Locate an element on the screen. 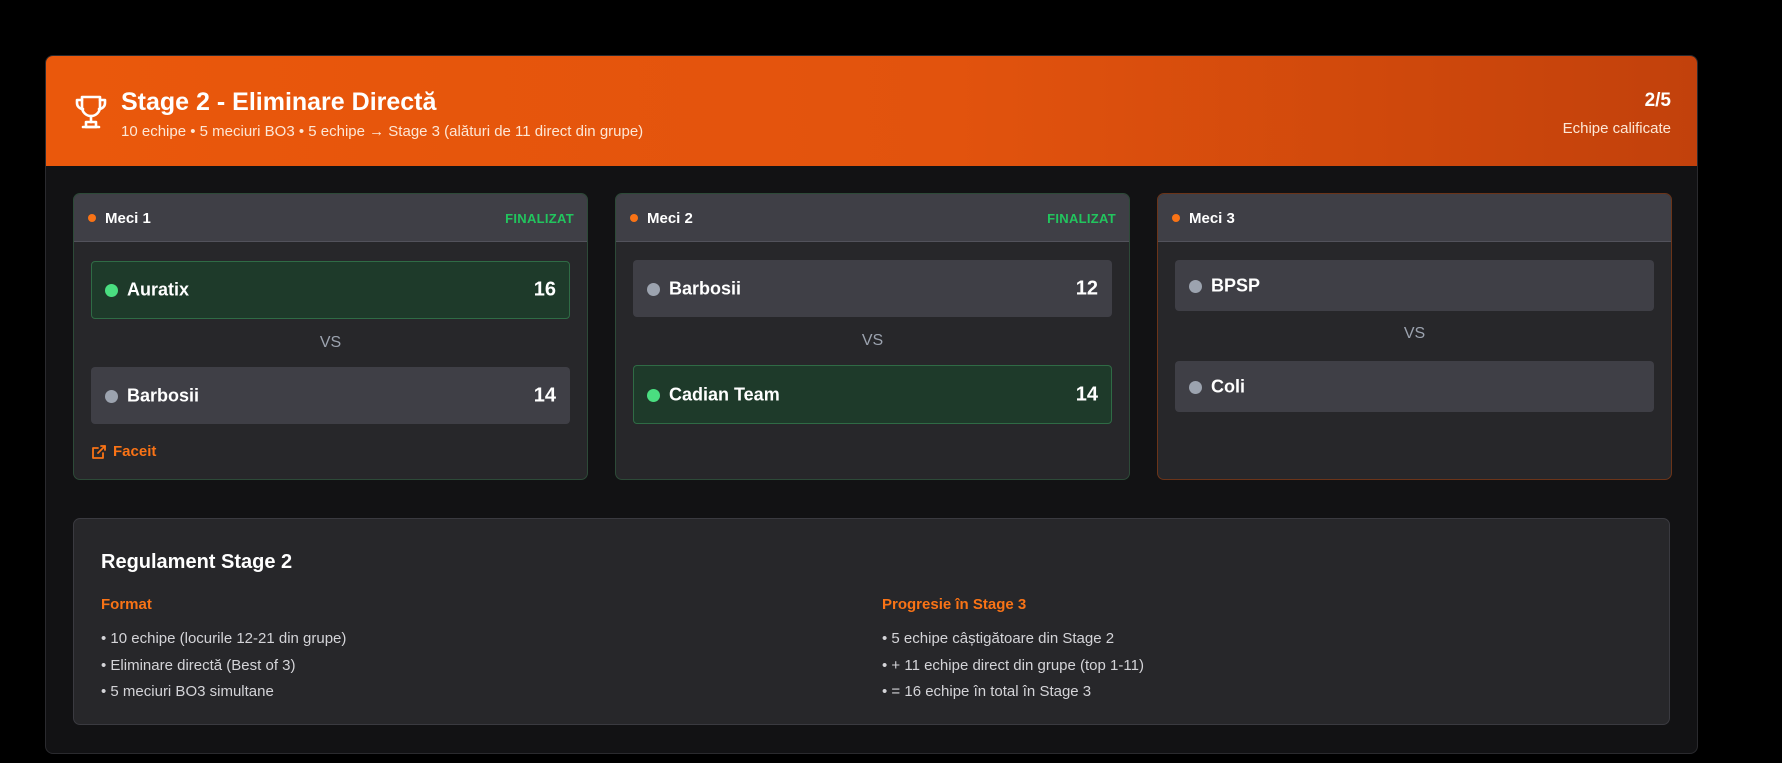 This screenshot has width=1782, height=763. external-link-icon is located at coordinates (99, 451).